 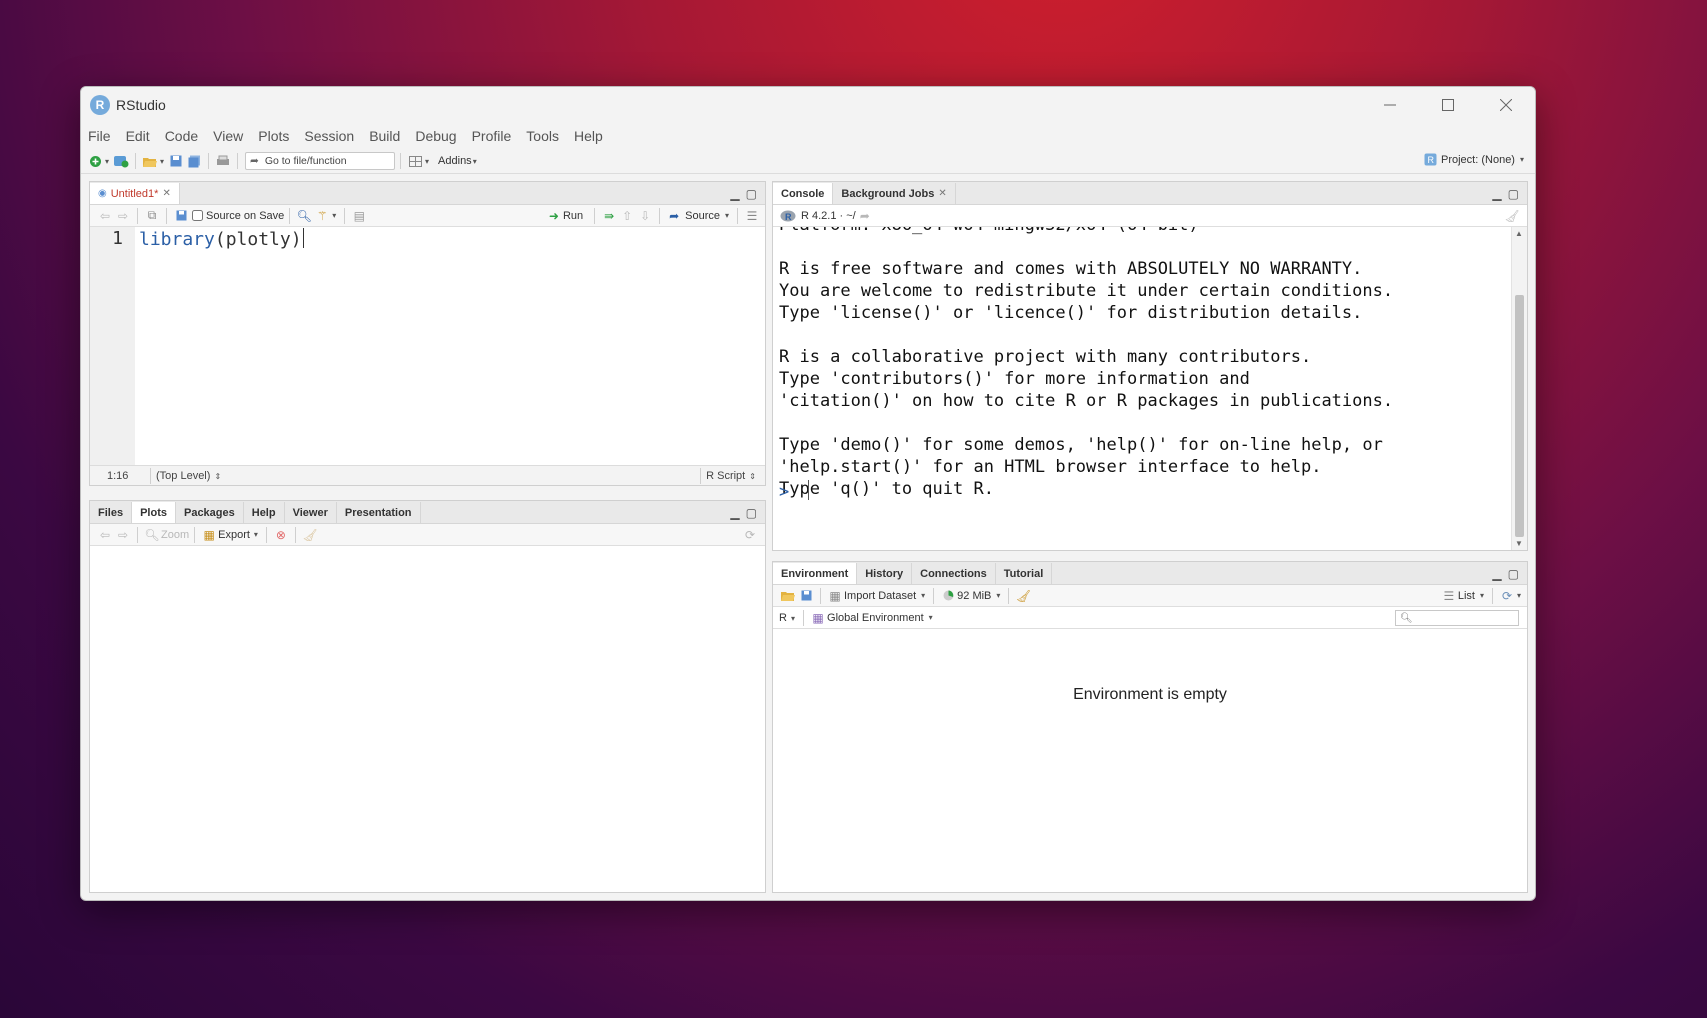 What do you see at coordinates (1507, 596) in the screenshot?
I see `refresh-environment-icon: ⟳` at bounding box center [1507, 596].